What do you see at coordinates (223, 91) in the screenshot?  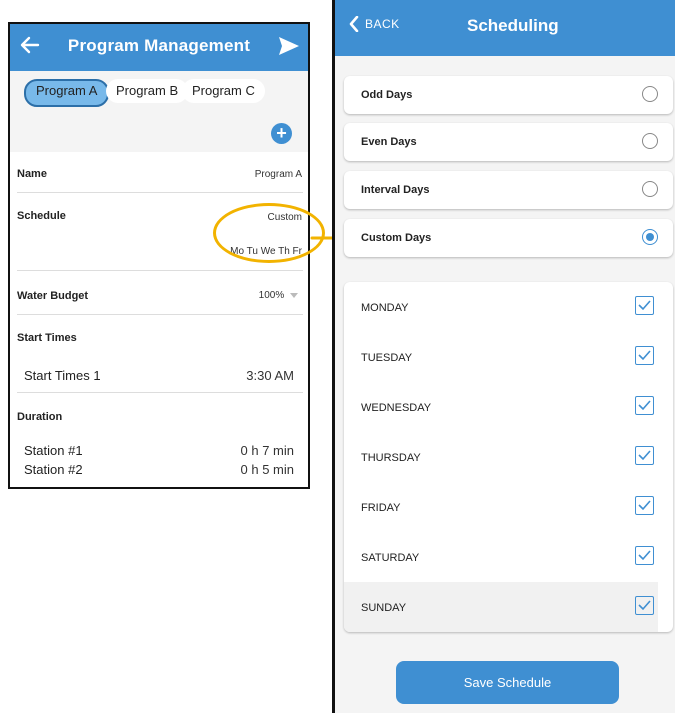 I see `tab-program-c: Program C` at bounding box center [223, 91].